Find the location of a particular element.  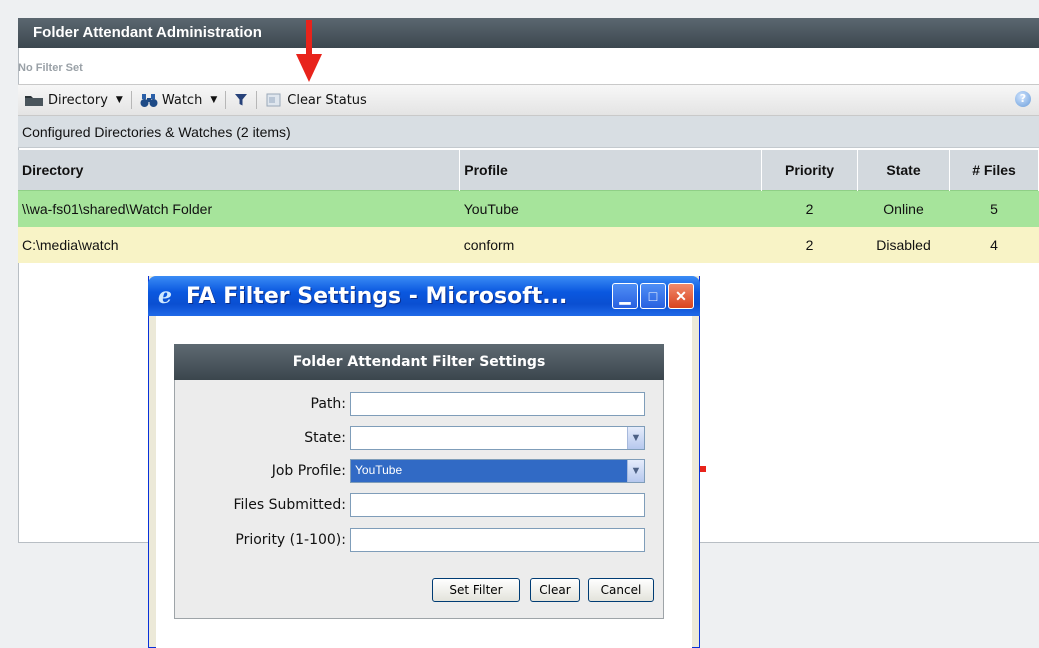

filter-button is located at coordinates (241, 100).